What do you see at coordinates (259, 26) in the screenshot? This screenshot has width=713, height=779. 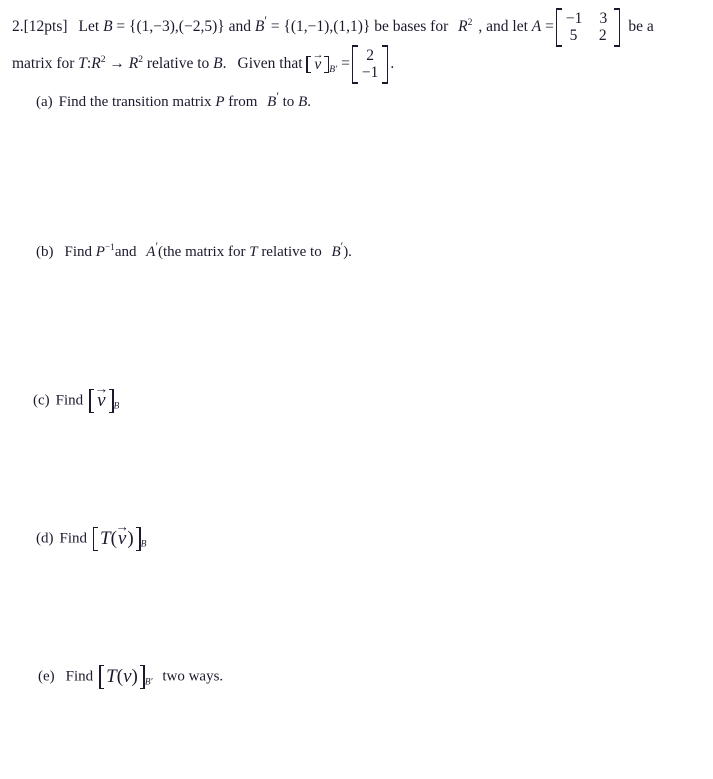 I see `basis-Bprime-symbol: B` at bounding box center [259, 26].